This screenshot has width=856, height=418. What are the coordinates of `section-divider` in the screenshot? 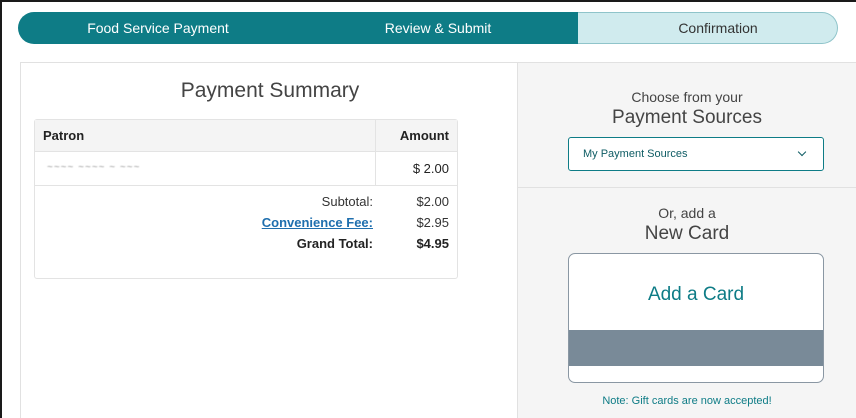 It's located at (687, 187).